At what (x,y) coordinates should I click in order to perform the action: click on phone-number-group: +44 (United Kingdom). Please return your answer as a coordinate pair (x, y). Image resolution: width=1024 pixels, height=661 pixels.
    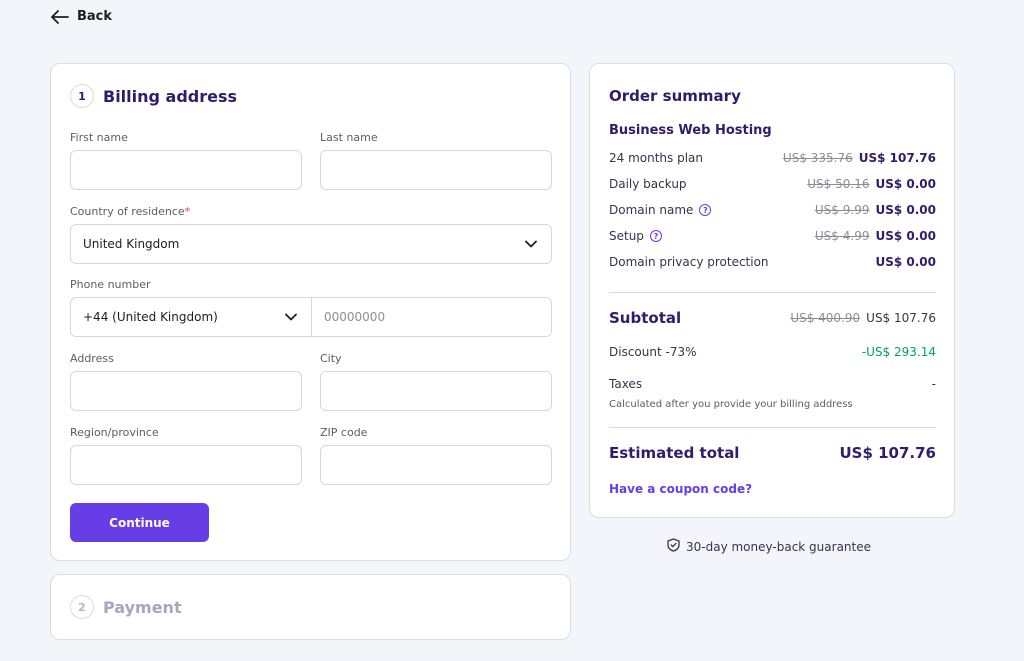
    Looking at the image, I should click on (311, 317).